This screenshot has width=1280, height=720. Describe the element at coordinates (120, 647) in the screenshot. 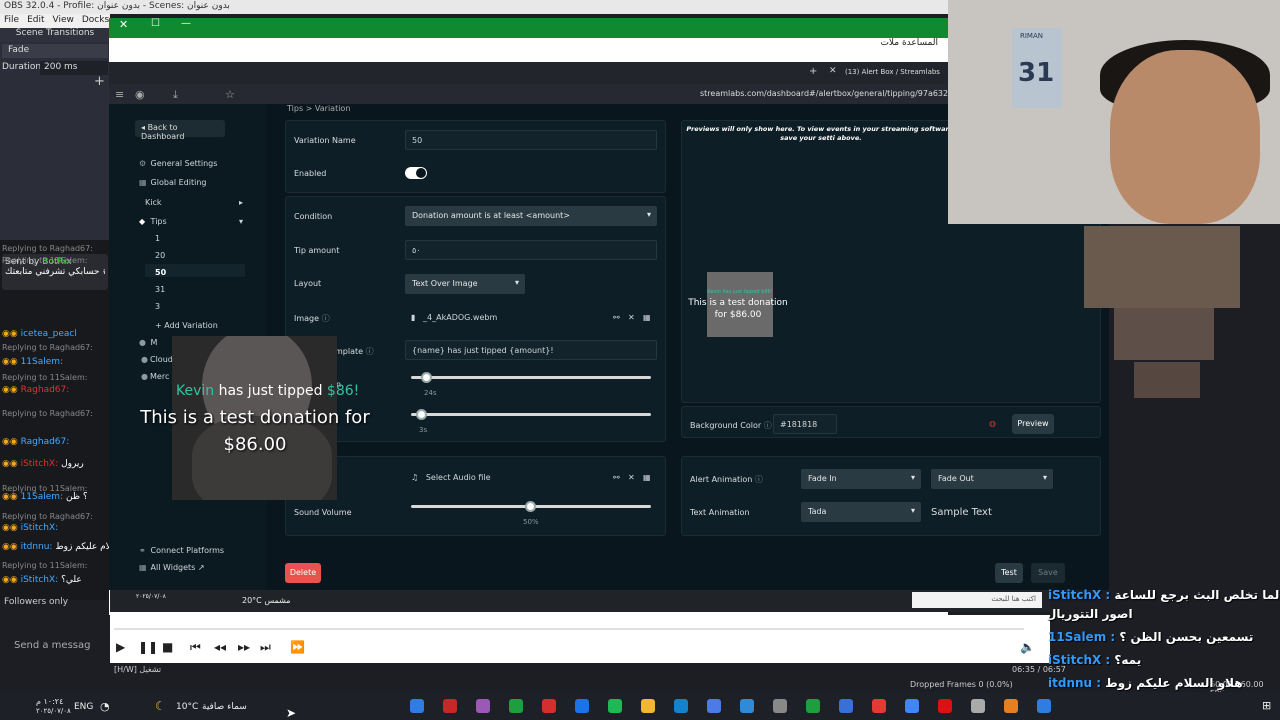

I see `play-icon: ▶` at that location.